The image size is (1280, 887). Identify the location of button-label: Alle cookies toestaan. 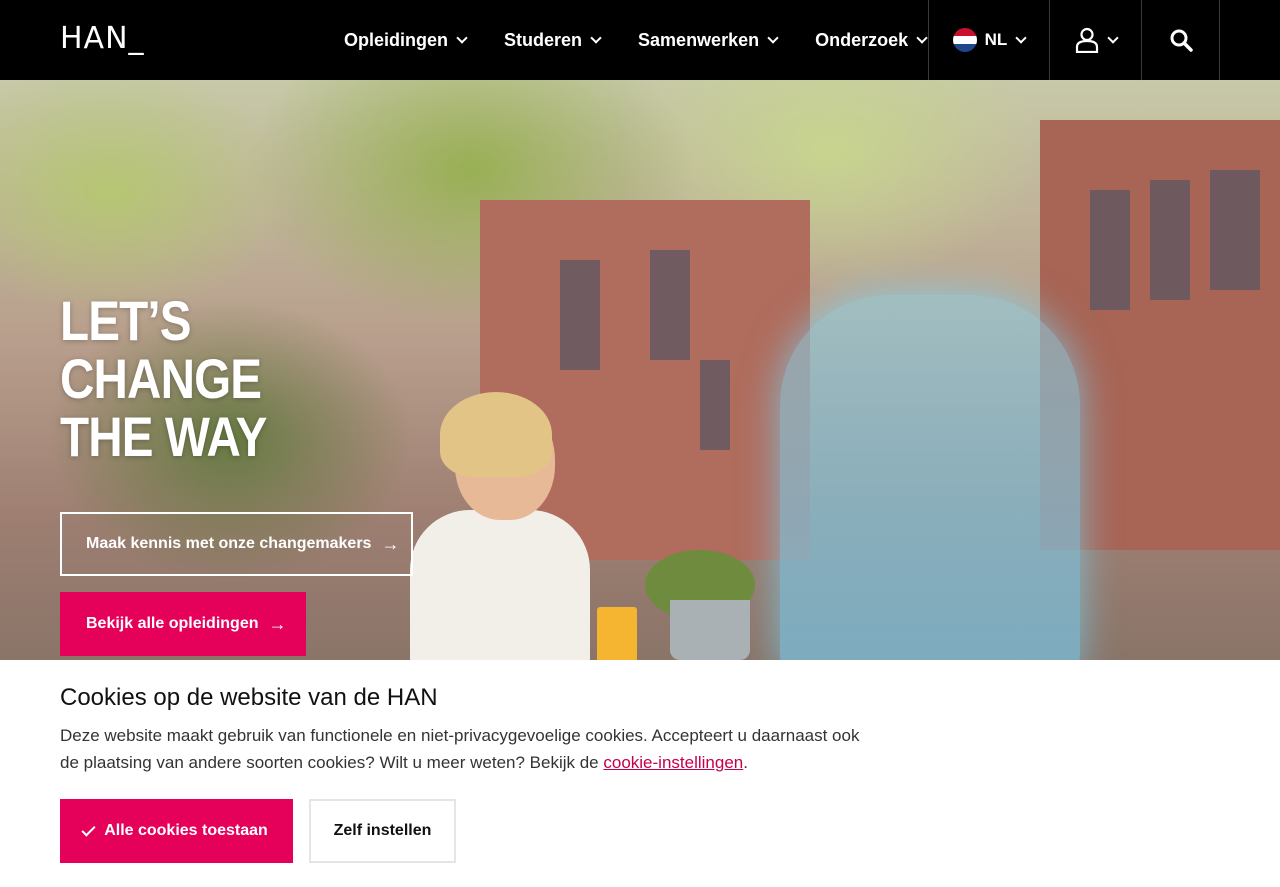
(186, 830).